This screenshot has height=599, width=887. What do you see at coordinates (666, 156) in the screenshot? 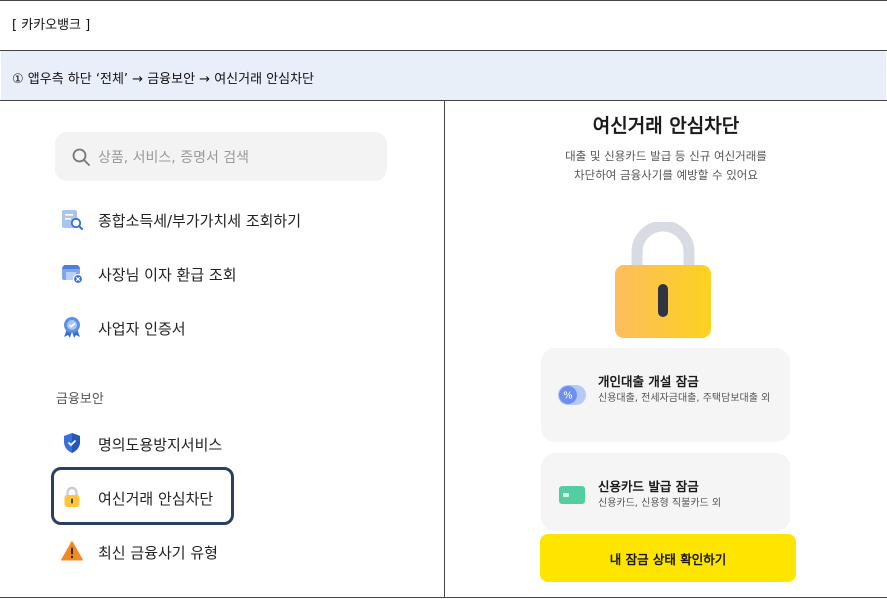
I see `page-description-line1: 대출 및 신용카드 발급 등 신규 여신거래를` at bounding box center [666, 156].